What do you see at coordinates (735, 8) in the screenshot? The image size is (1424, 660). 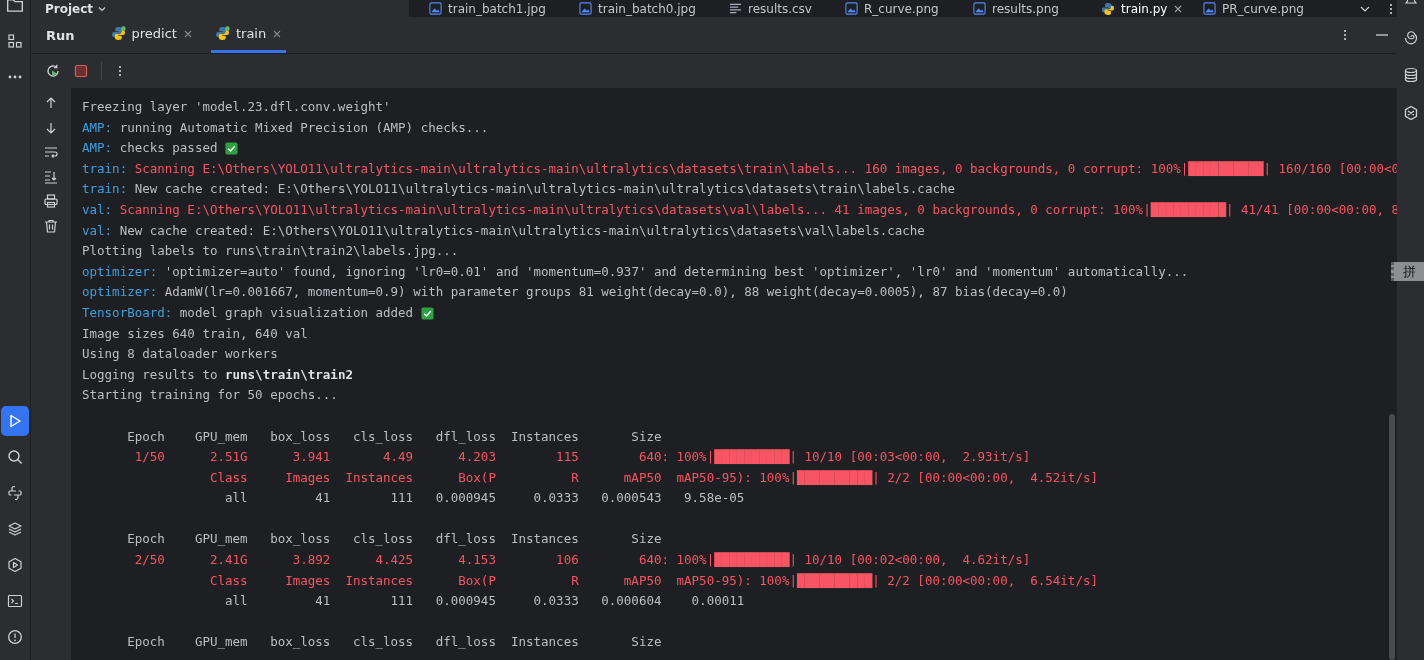 I see `text-file-icon` at bounding box center [735, 8].